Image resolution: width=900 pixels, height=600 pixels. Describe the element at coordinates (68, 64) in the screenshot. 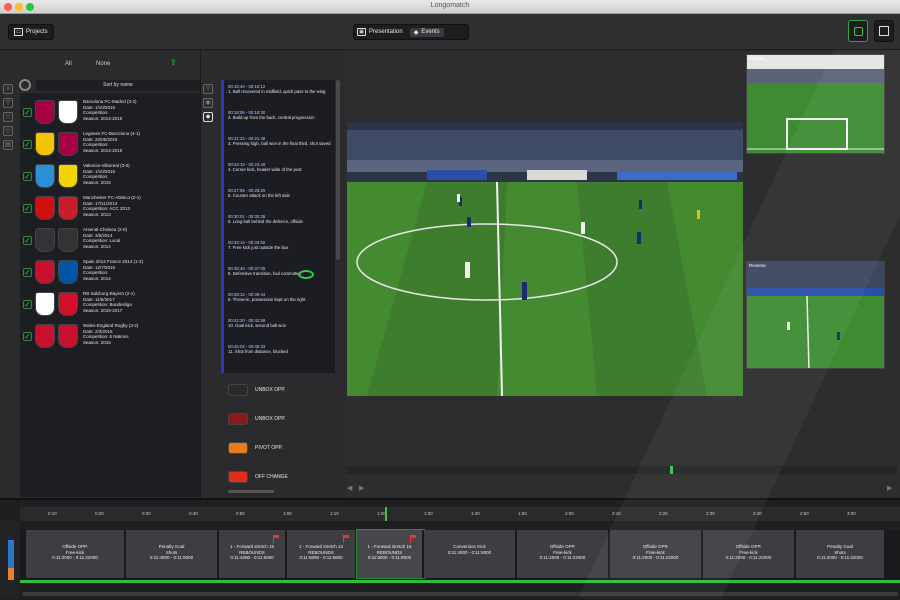

I see `select-all-tab: All` at that location.